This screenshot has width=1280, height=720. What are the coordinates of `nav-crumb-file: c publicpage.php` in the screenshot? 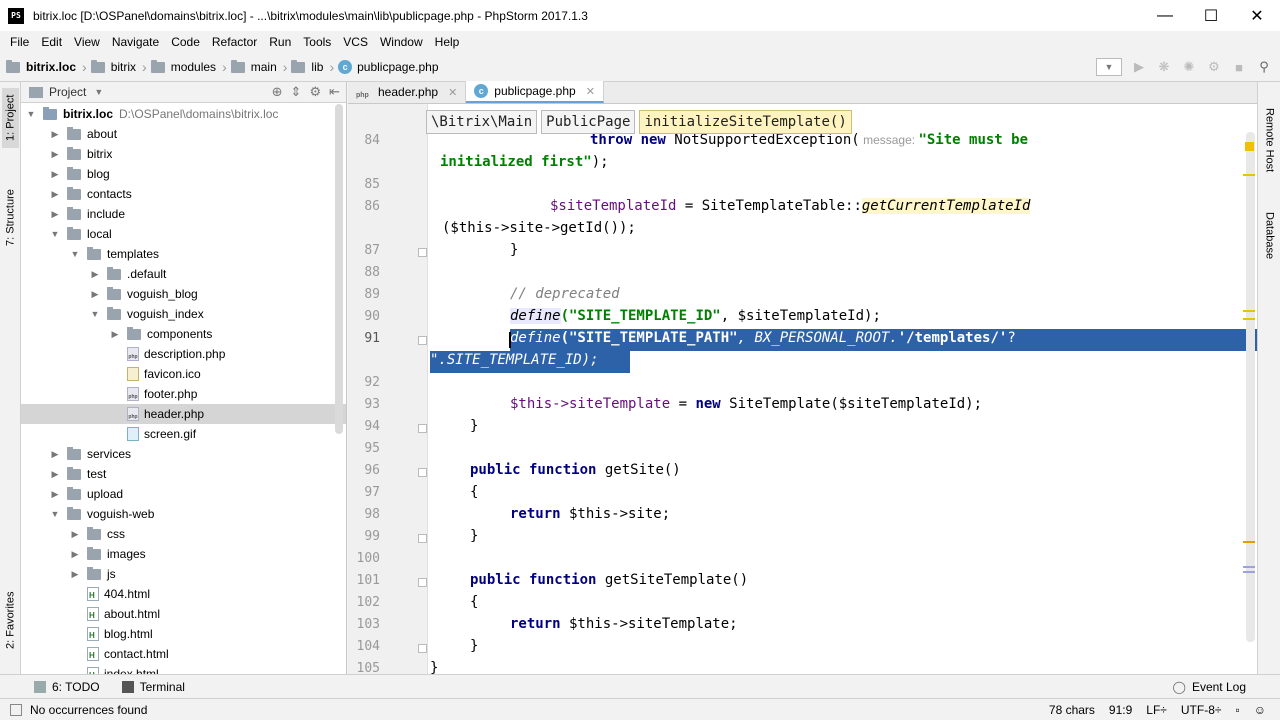 It's located at (388, 67).